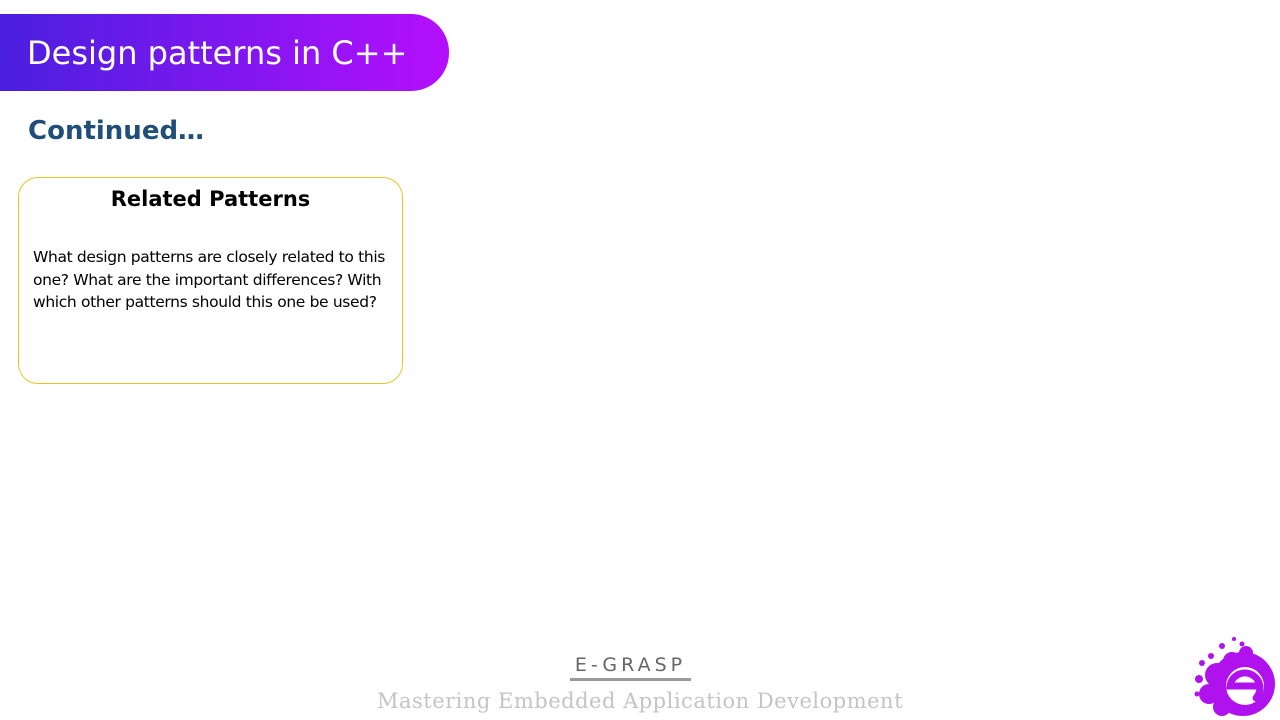 The width and height of the screenshot is (1280, 720). What do you see at coordinates (210, 199) in the screenshot?
I see `card-heading: Related Patterns` at bounding box center [210, 199].